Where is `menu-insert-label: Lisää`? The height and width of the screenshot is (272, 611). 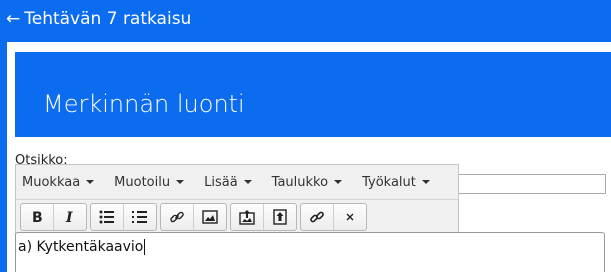
menu-insert-label: Lisää is located at coordinates (221, 182).